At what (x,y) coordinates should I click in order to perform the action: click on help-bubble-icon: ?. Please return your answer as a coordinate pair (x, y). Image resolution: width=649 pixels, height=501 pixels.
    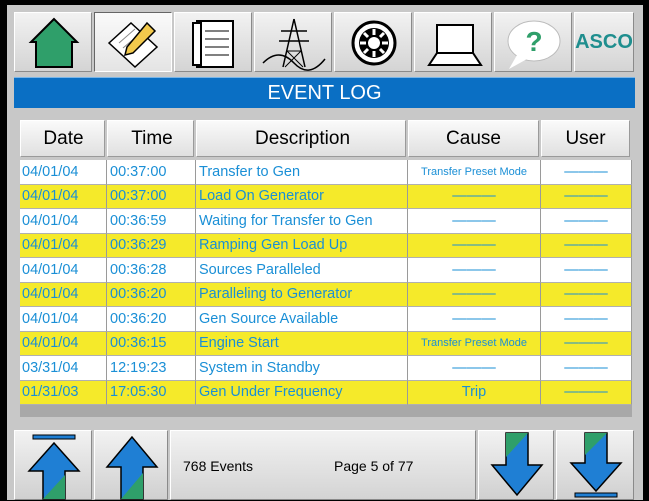
    Looking at the image, I should click on (534, 44).